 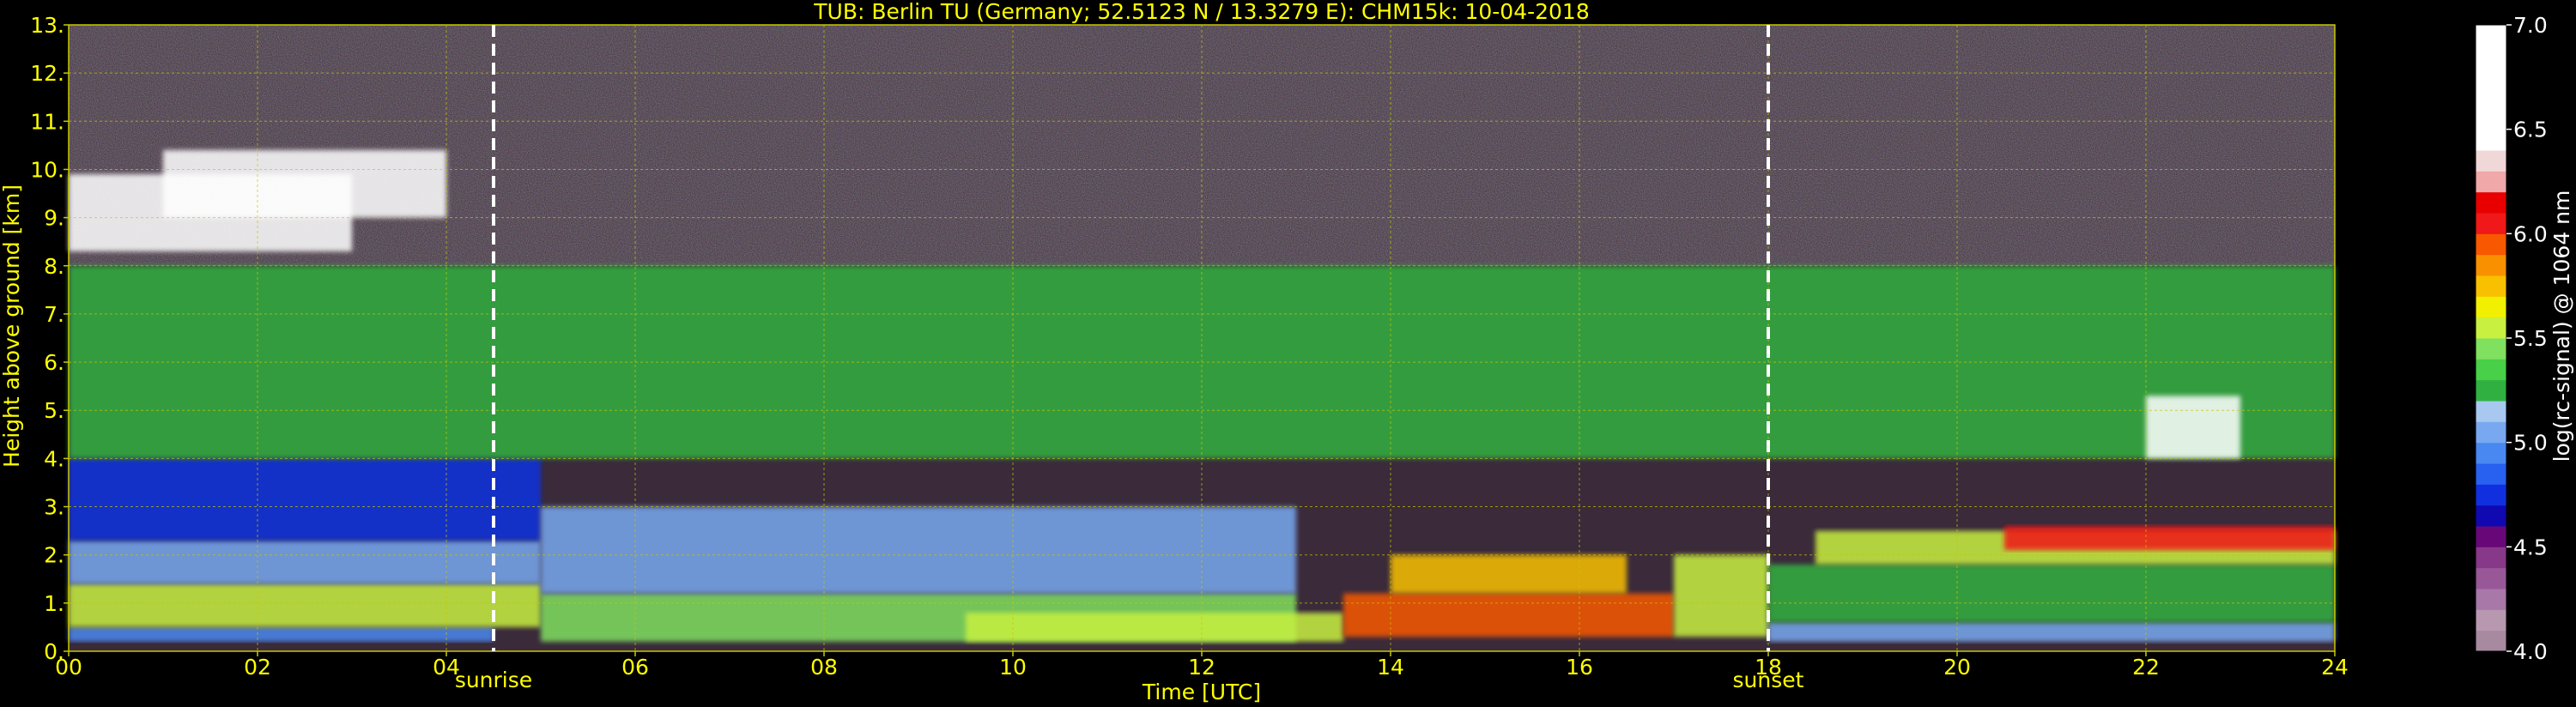 What do you see at coordinates (1957, 667) in the screenshot?
I see `x-tick-label: 20` at bounding box center [1957, 667].